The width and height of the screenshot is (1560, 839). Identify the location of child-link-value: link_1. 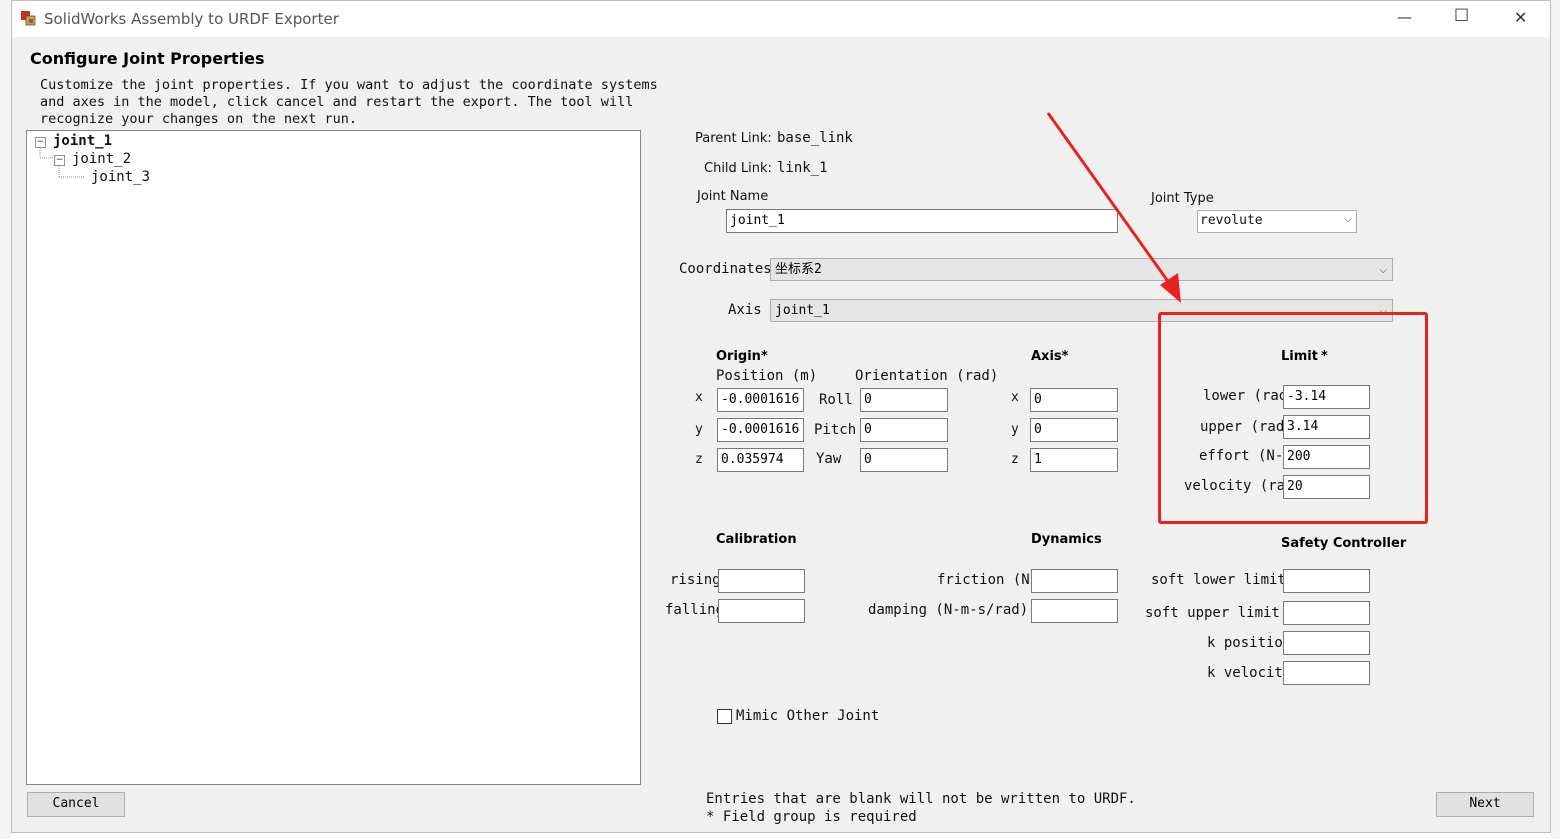
(802, 168).